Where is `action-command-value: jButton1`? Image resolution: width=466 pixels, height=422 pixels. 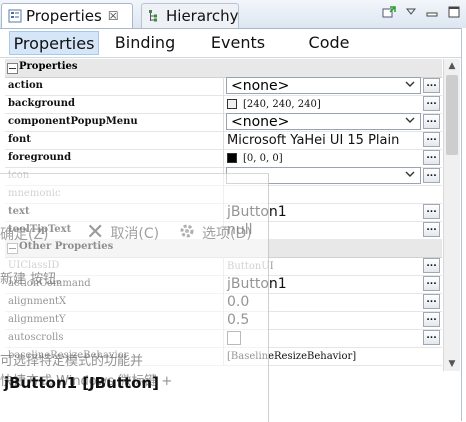 action-command-value: jButton1 is located at coordinates (257, 284).